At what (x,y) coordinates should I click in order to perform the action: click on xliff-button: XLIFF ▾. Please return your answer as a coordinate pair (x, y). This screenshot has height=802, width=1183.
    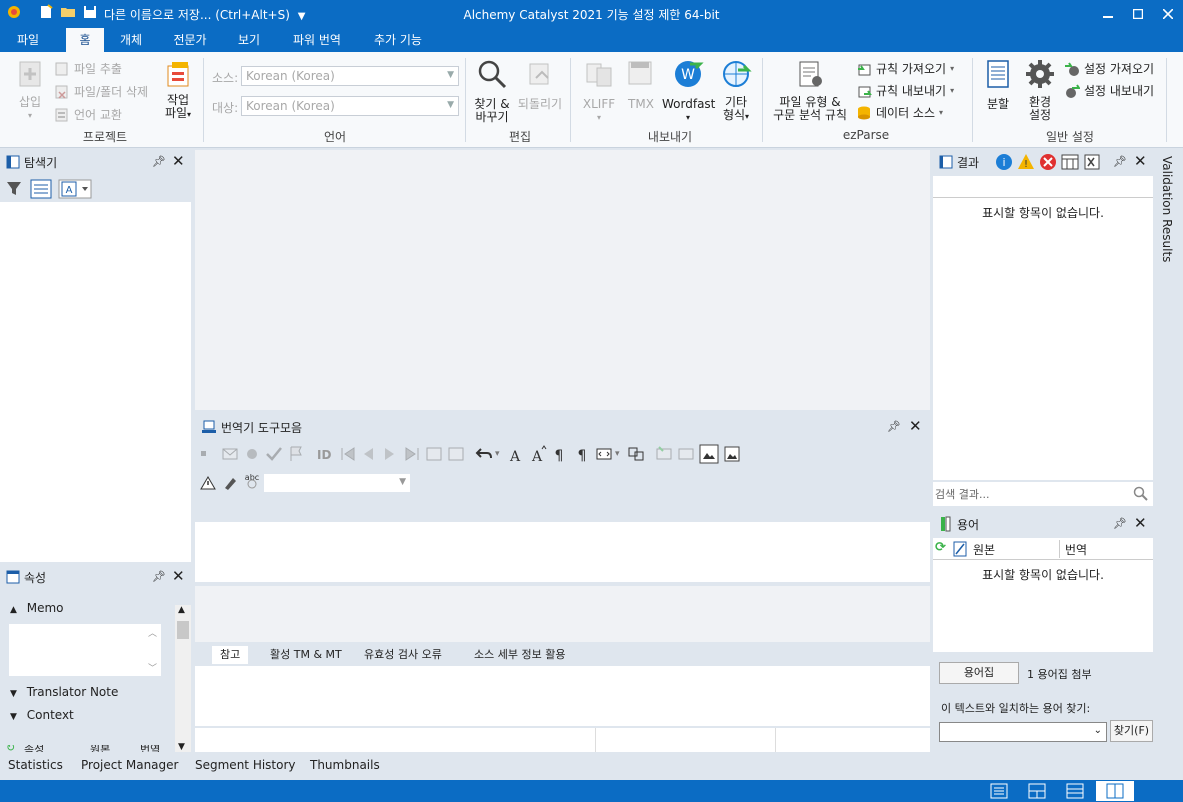
    Looking at the image, I should click on (599, 91).